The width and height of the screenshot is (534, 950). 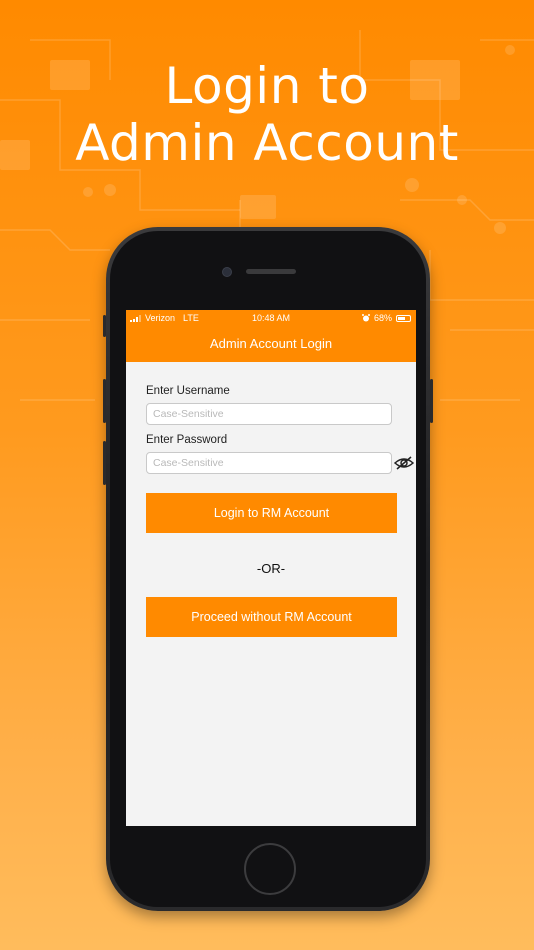 I want to click on power-button, so click(x=431, y=401).